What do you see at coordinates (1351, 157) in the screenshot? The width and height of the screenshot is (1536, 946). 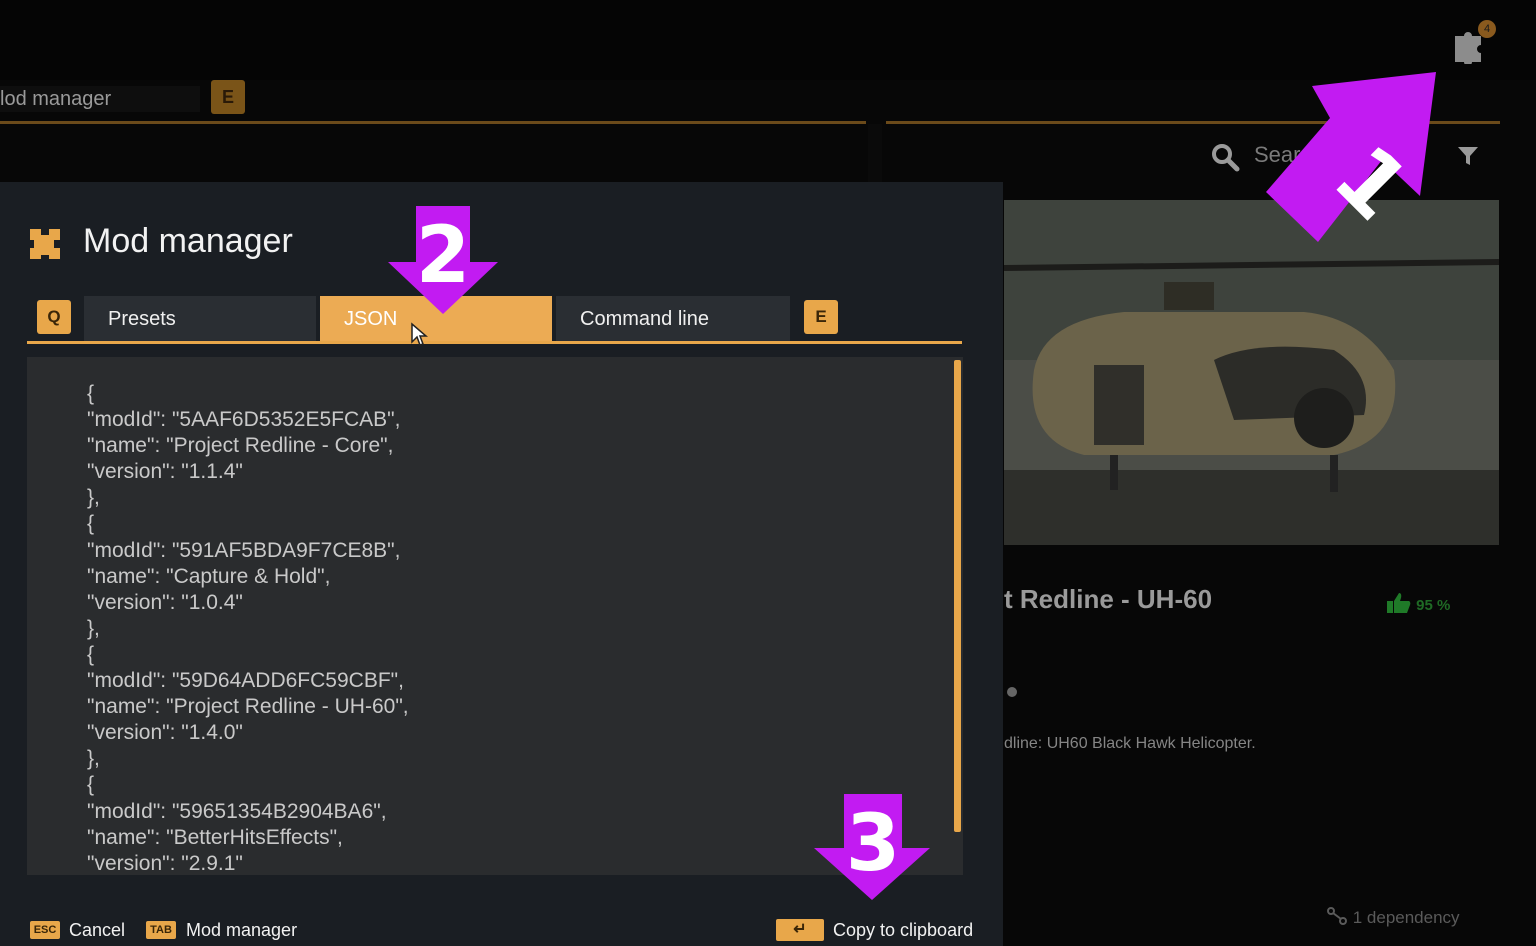 I see `annotation-arrow-1: 1` at bounding box center [1351, 157].